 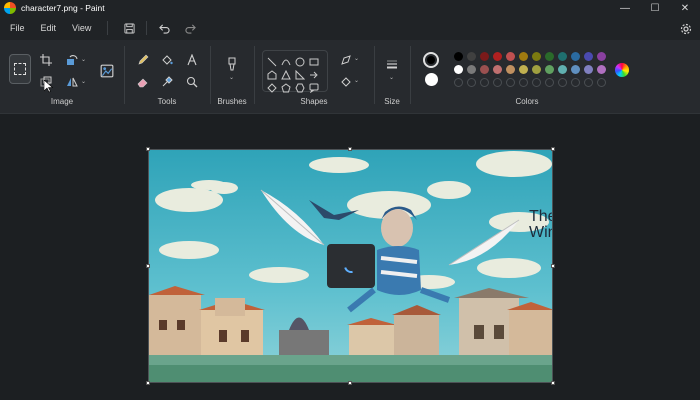 What do you see at coordinates (300, 73) in the screenshot?
I see `right-triangle-shape-icon` at bounding box center [300, 73].